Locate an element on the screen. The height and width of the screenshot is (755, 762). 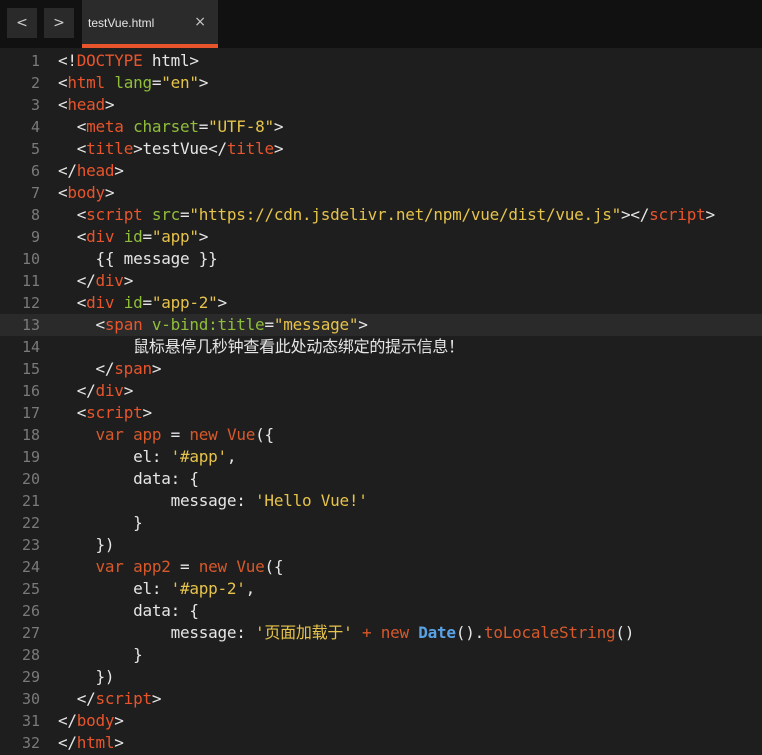
code-token: app2 is located at coordinates (152, 566).